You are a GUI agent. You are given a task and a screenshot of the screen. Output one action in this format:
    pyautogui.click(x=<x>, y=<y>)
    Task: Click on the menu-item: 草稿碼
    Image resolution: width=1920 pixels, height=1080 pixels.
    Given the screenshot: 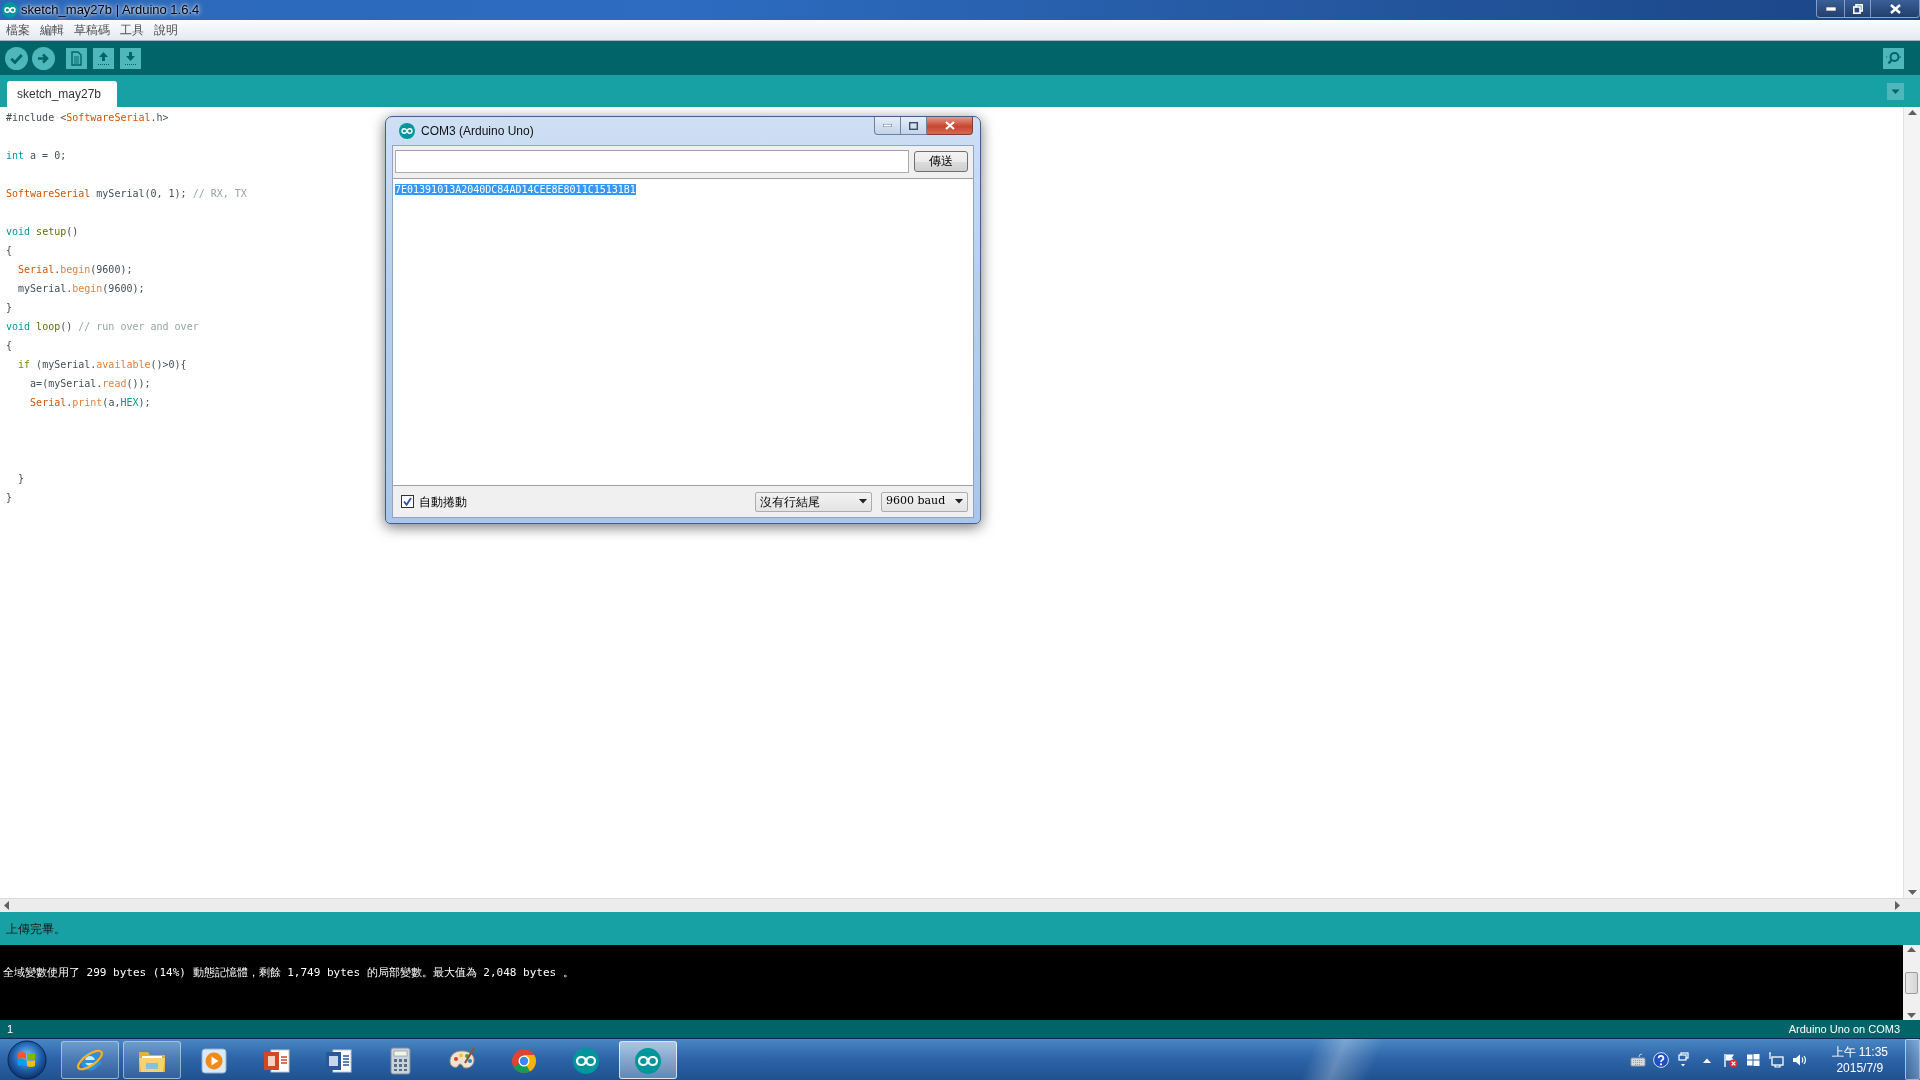 What is the action you would take?
    pyautogui.click(x=92, y=30)
    